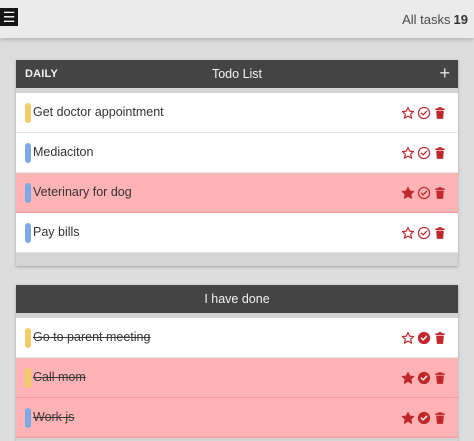 The height and width of the screenshot is (441, 474). What do you see at coordinates (444, 73) in the screenshot?
I see `add-task-icon: +` at bounding box center [444, 73].